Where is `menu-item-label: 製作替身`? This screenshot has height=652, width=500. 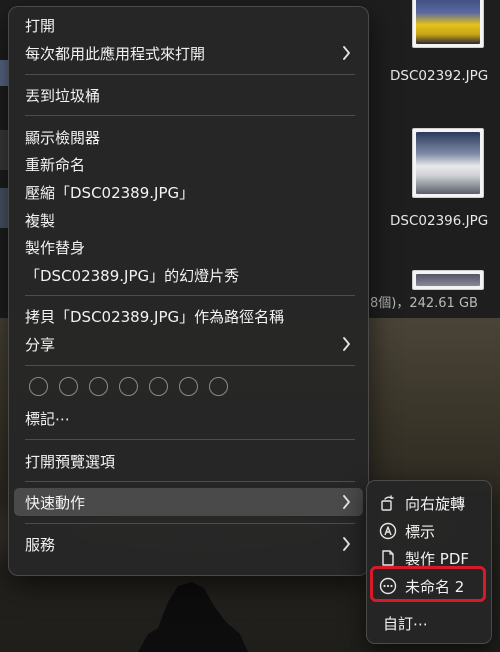 menu-item-label: 製作替身 is located at coordinates (55, 247).